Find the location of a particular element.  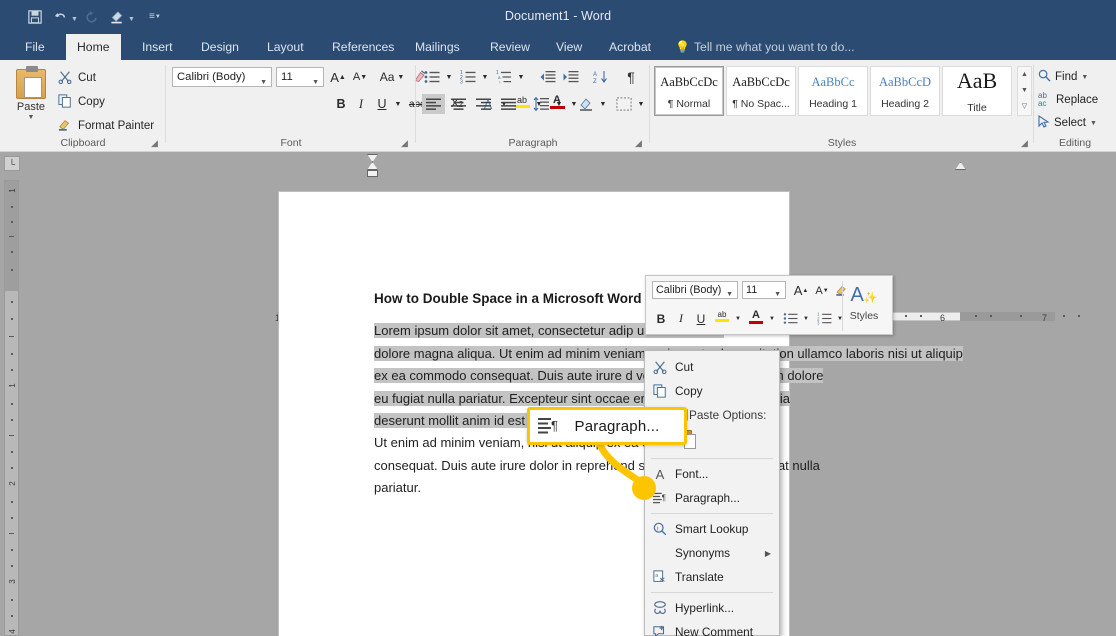

borders-button is located at coordinates (624, 104).